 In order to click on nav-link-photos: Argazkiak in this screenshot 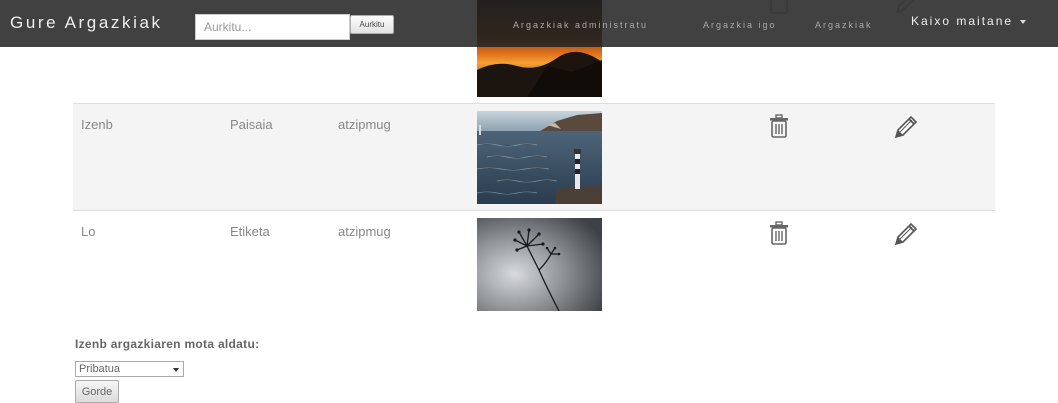, I will do `click(844, 25)`.